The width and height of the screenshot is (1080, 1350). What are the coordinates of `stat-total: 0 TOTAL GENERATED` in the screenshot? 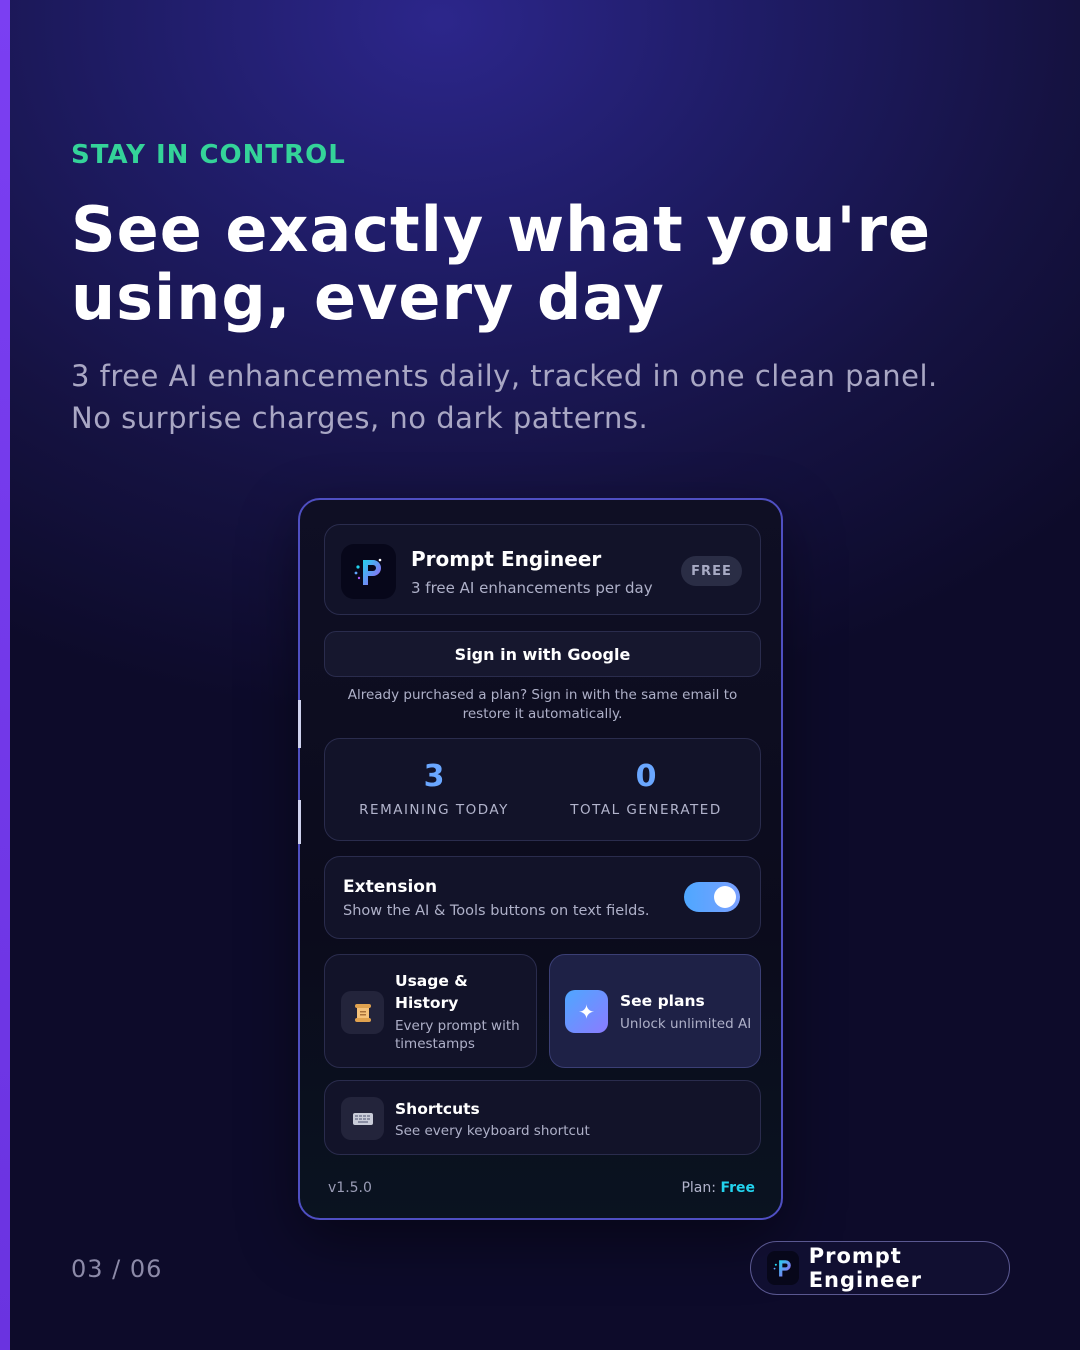 It's located at (646, 788).